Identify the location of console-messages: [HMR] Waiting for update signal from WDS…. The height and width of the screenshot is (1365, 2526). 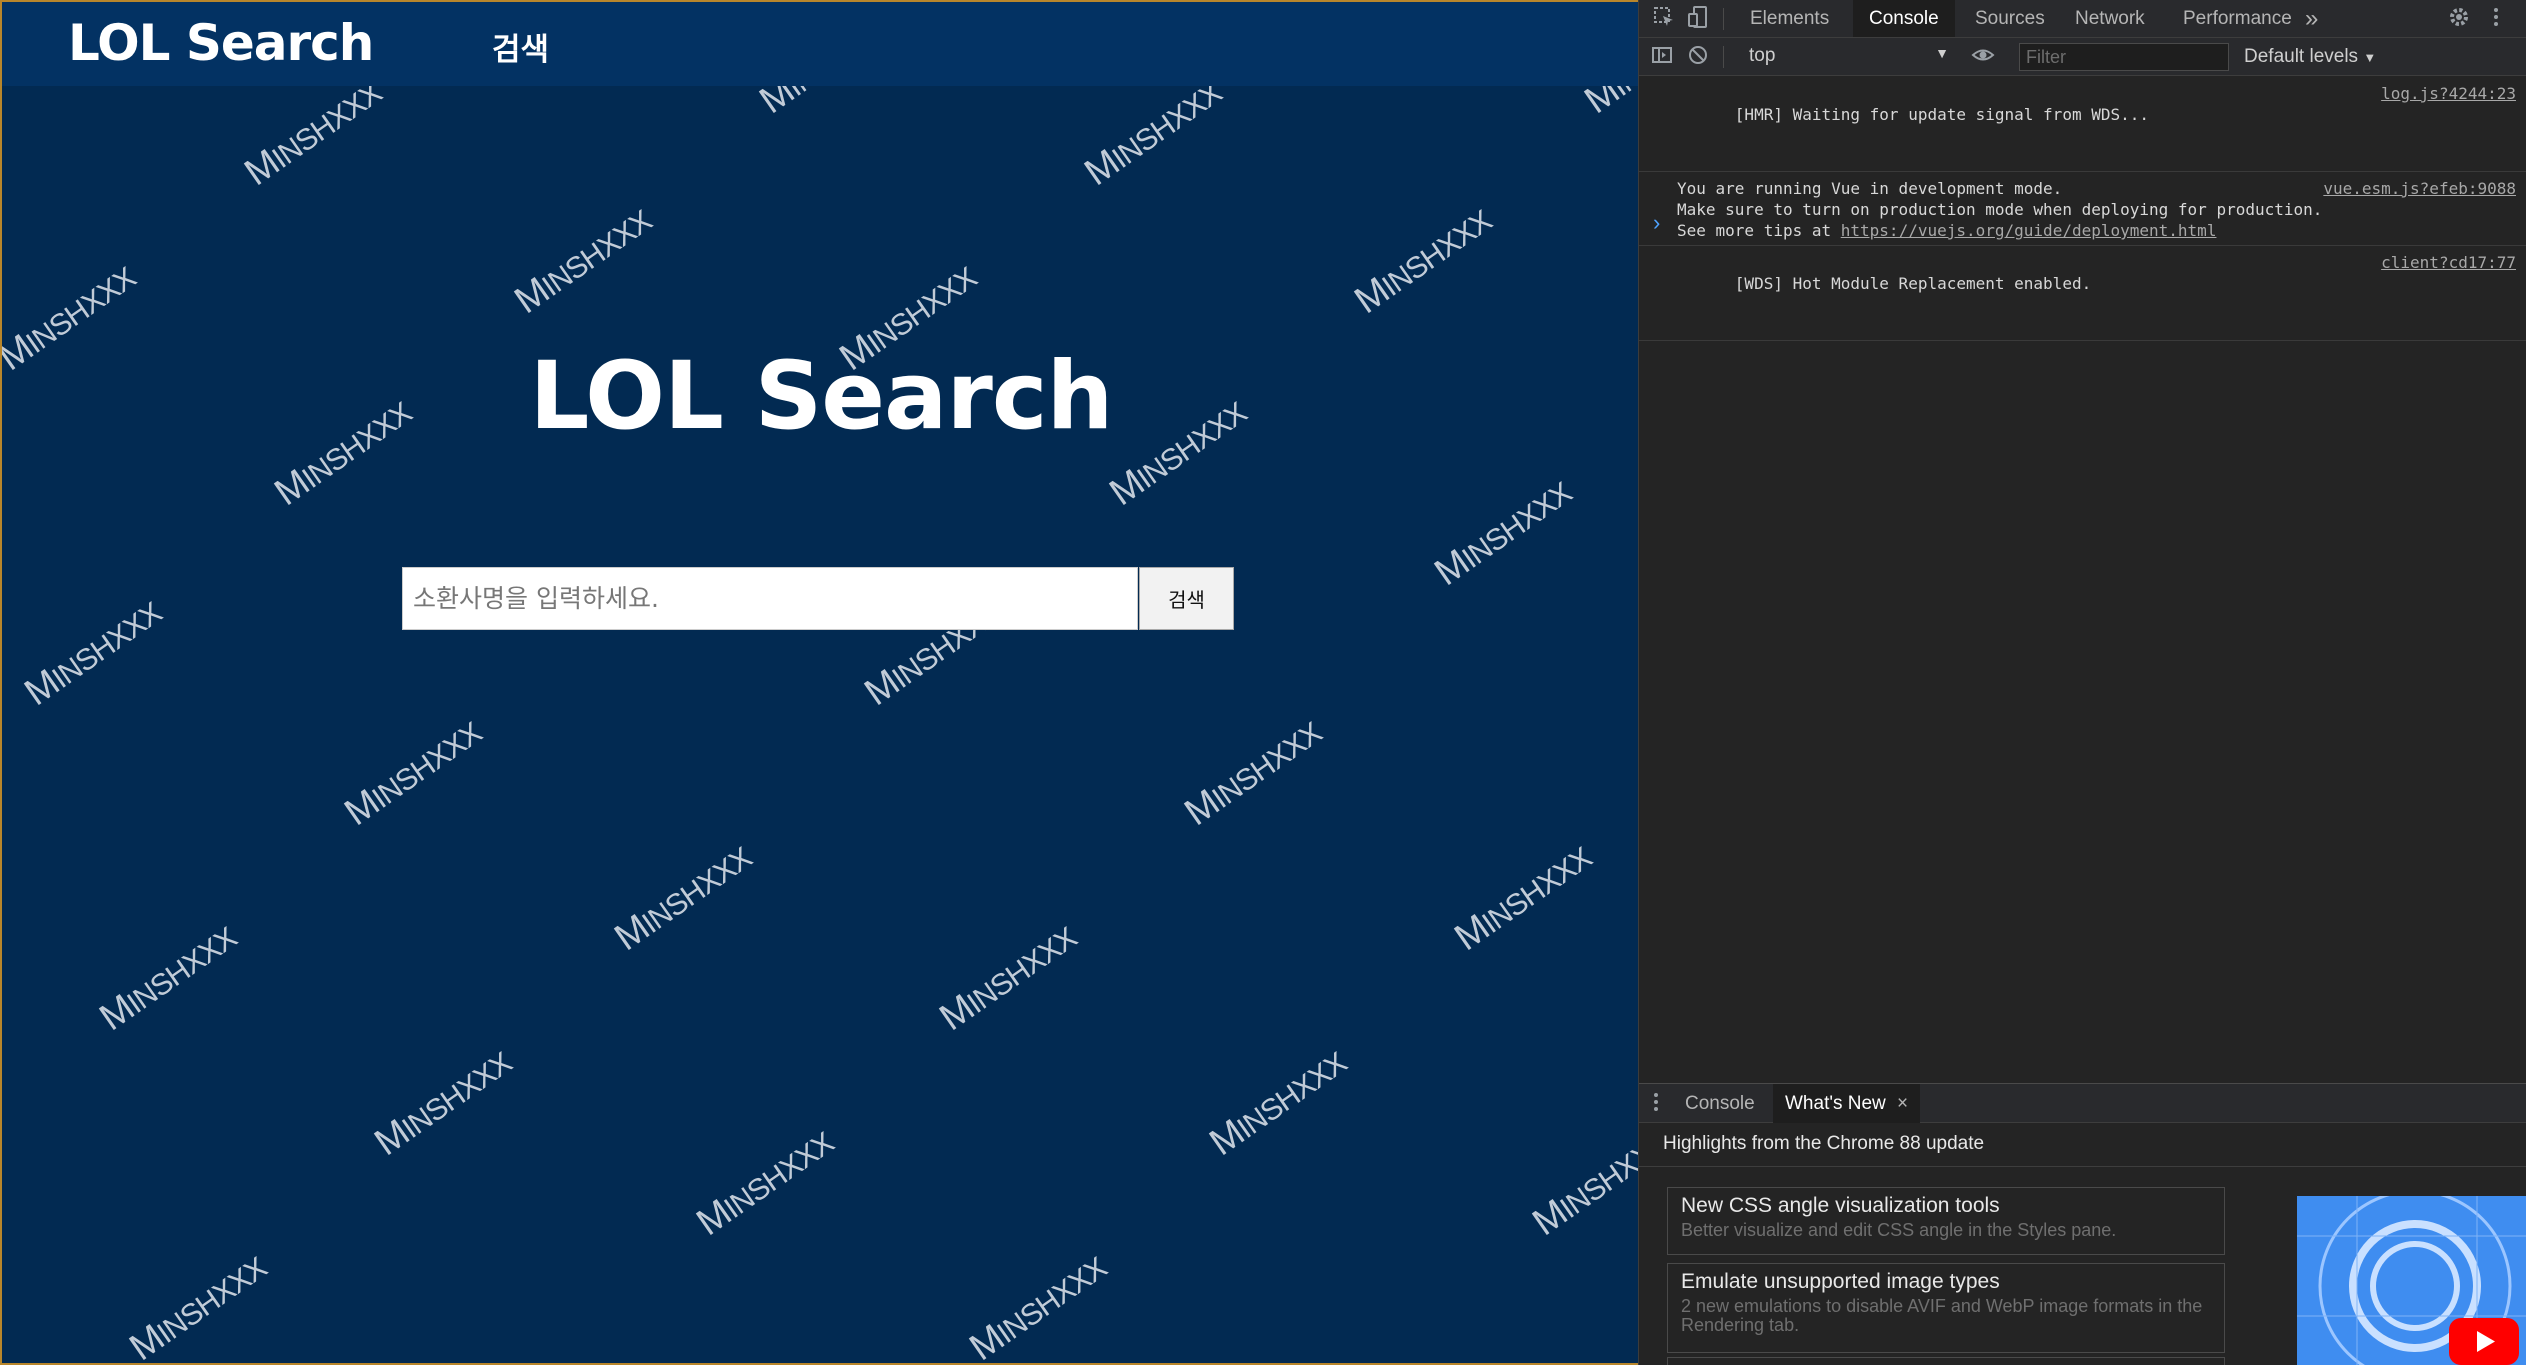
(2082, 209).